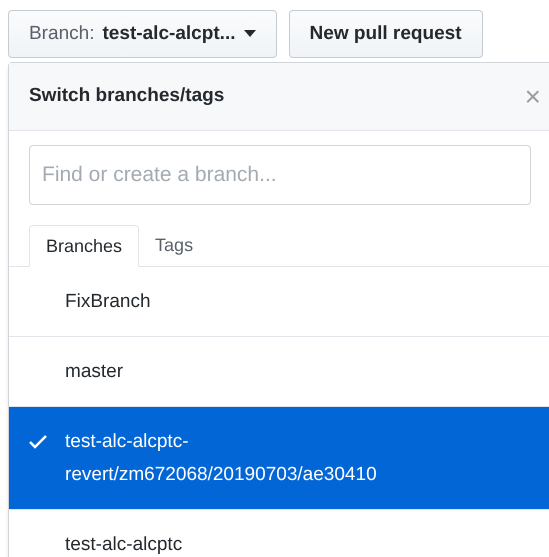  I want to click on dropdown-title: Switch branches/tags, so click(126, 96).